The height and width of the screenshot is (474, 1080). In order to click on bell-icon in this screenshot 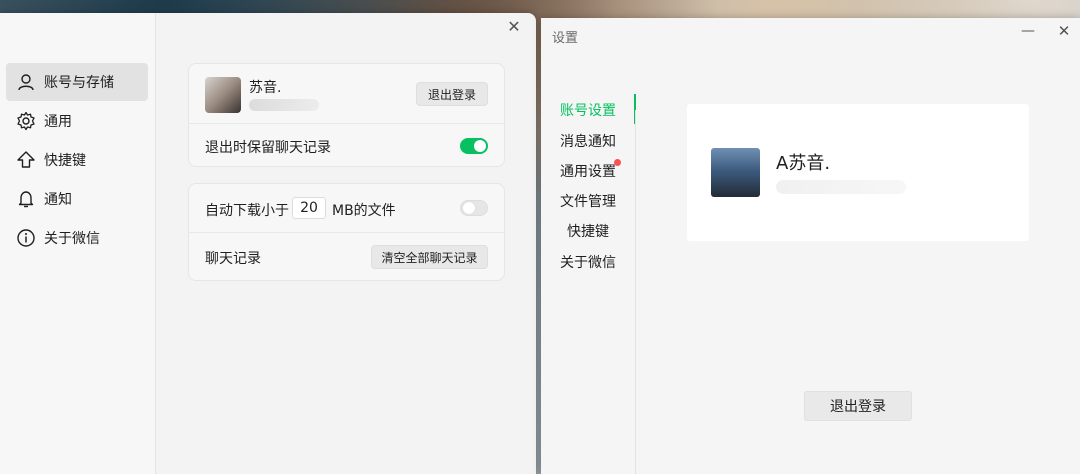, I will do `click(26, 199)`.